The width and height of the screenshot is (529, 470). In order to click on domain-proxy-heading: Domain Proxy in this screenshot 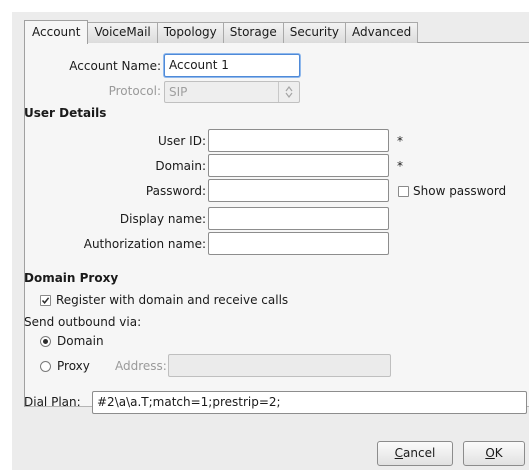, I will do `click(71, 278)`.